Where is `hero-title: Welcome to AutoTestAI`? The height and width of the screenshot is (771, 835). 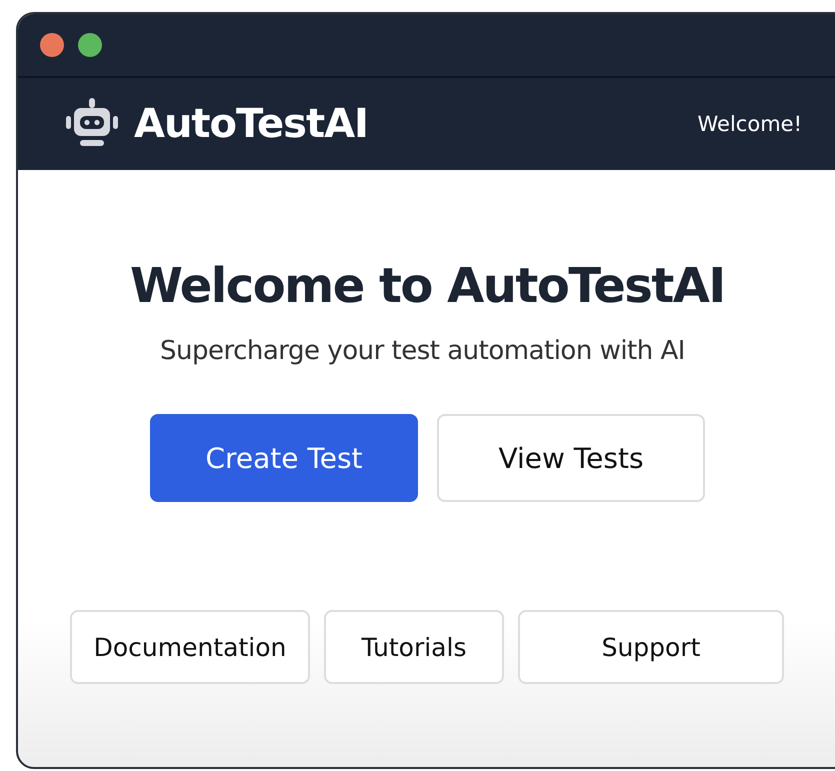
hero-title: Welcome to AutoTestAI is located at coordinates (427, 286).